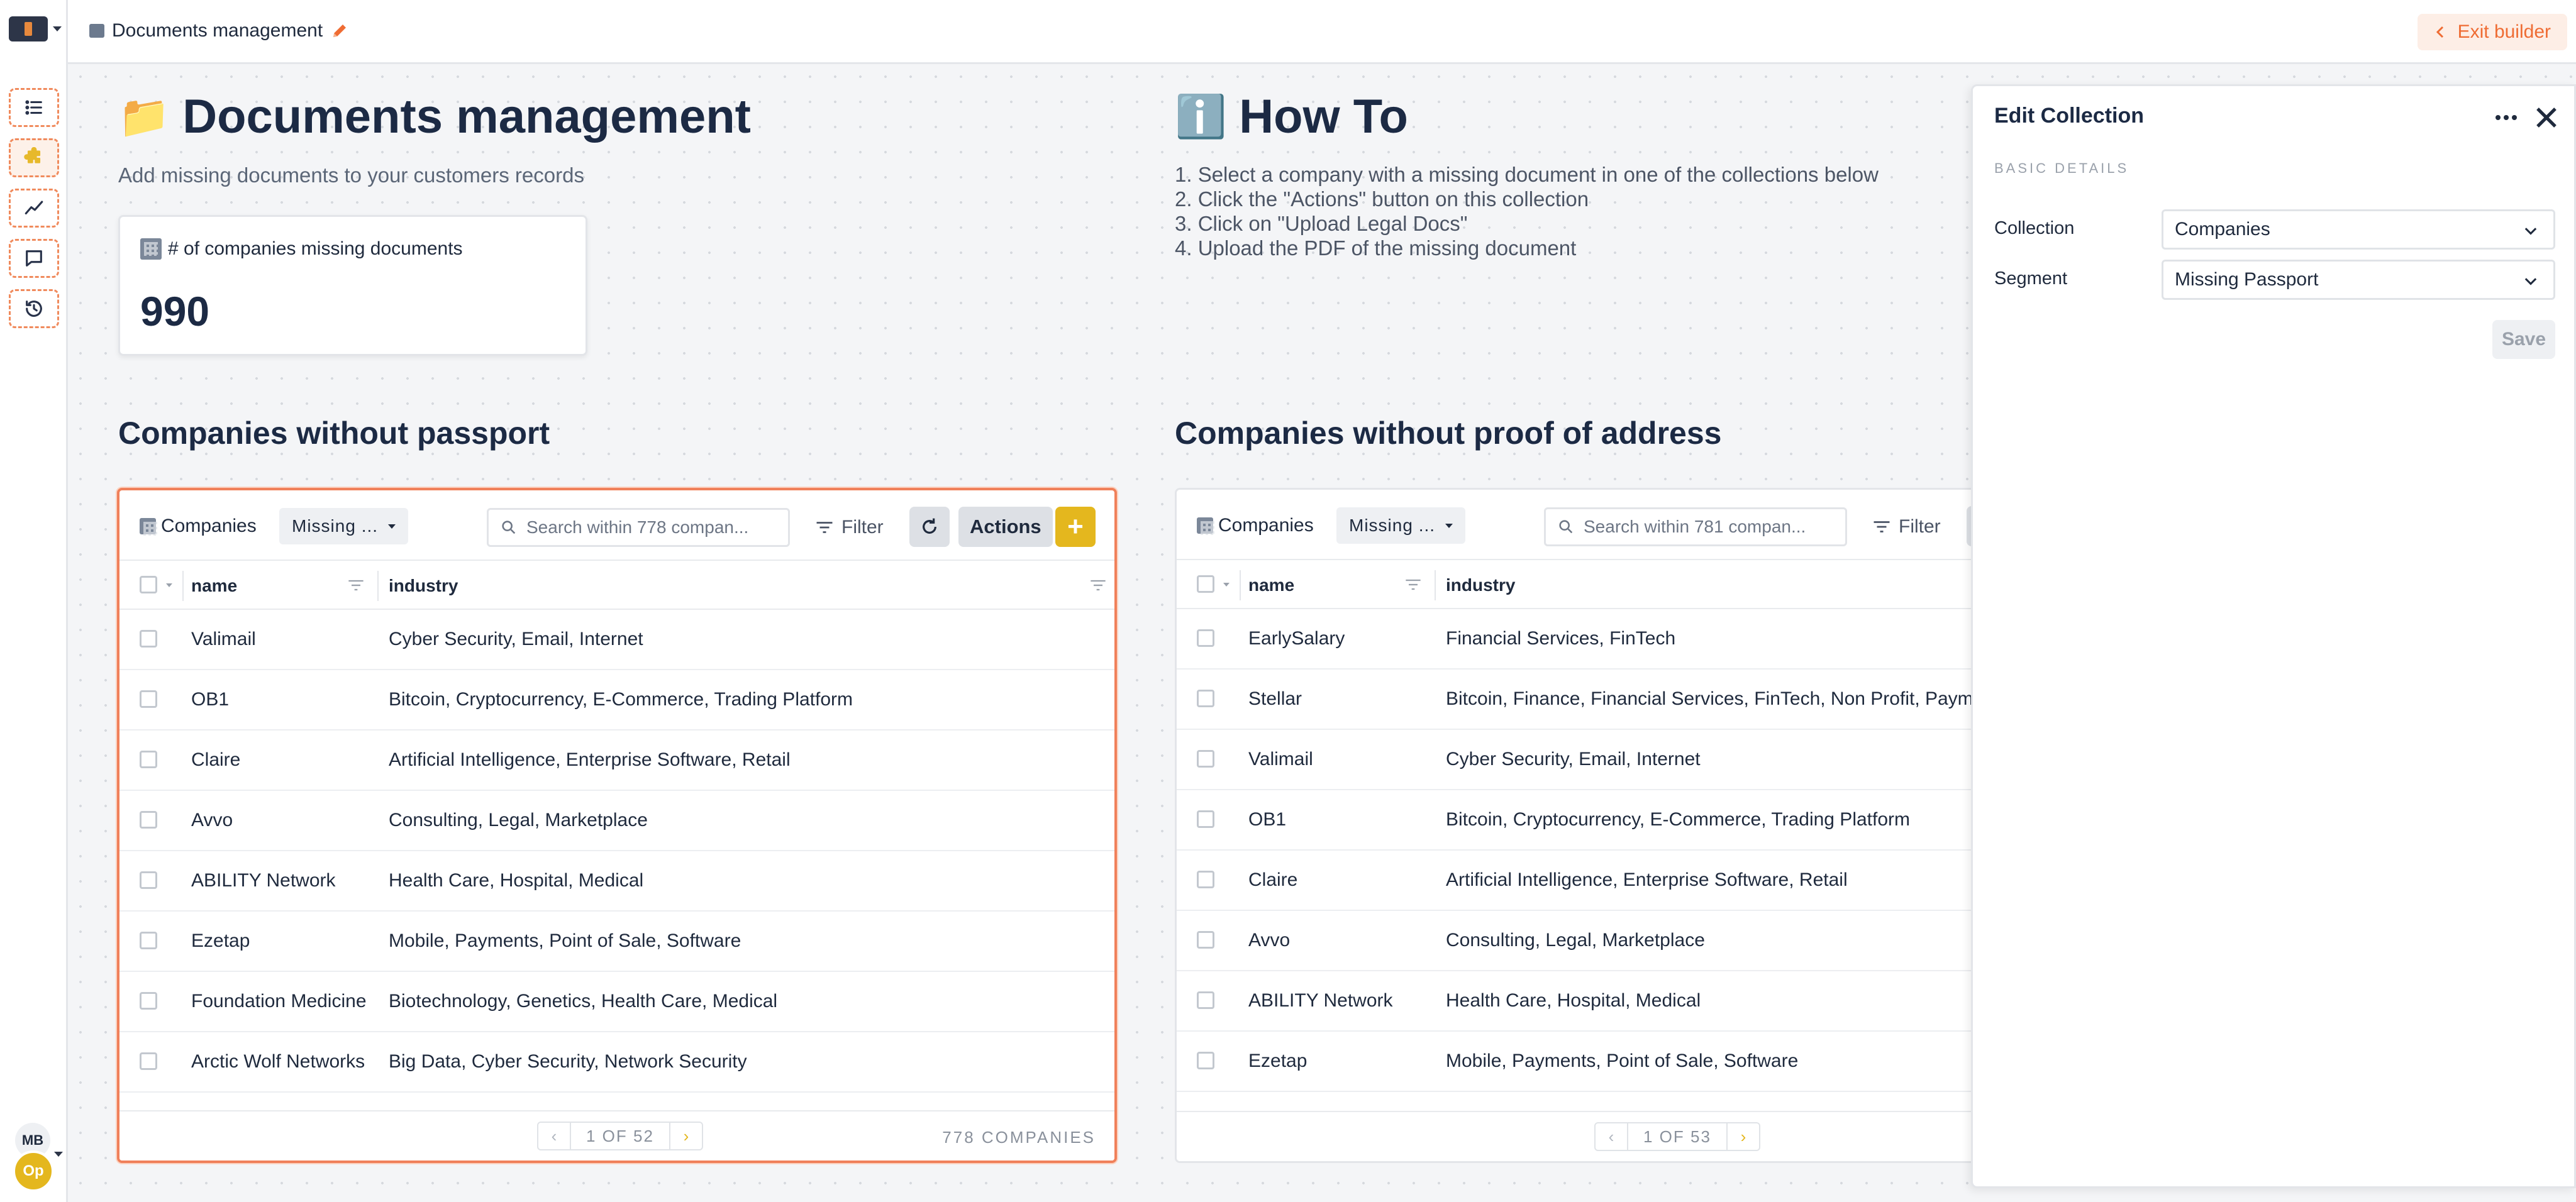  I want to click on pagination: ‹ 1 OF 53 ›, so click(1677, 1136).